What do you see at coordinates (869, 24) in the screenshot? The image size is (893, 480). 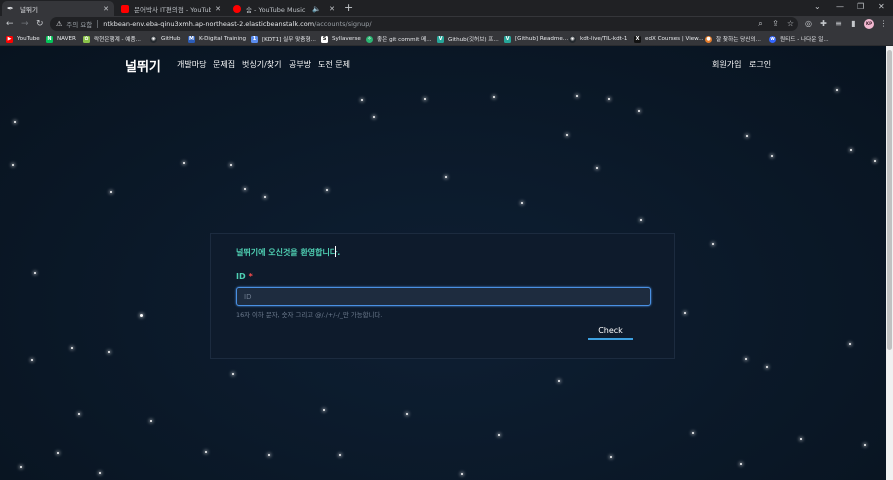 I see `profile-avatar: KP` at bounding box center [869, 24].